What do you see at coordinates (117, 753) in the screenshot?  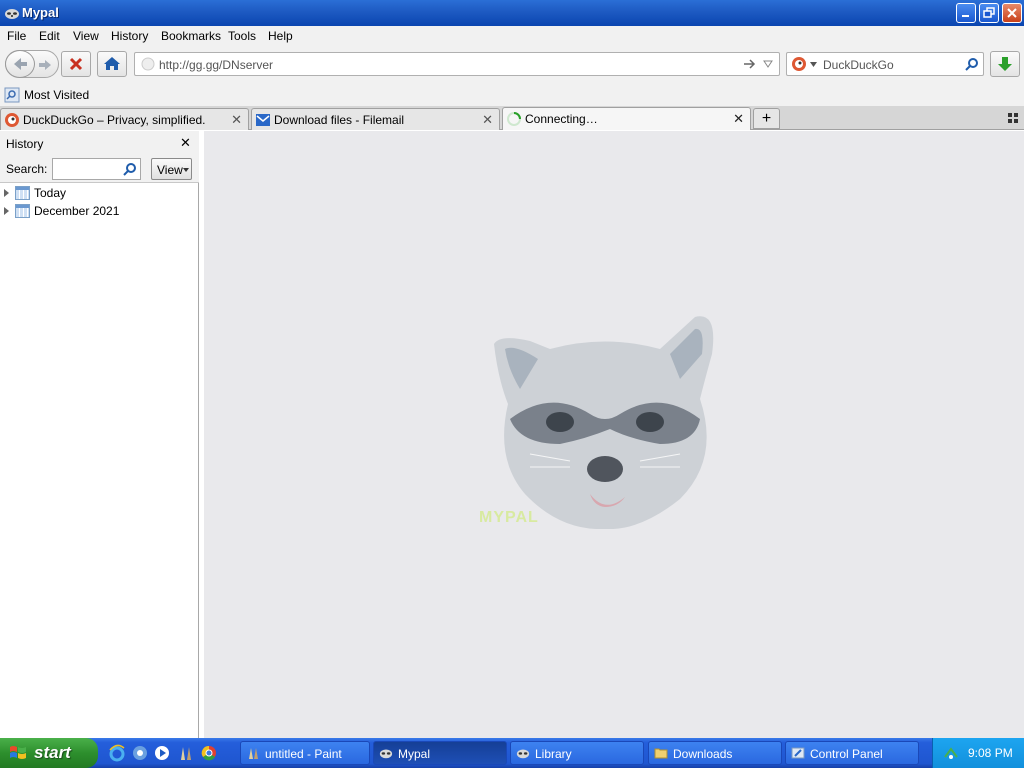 I see `internet-explorer-icon` at bounding box center [117, 753].